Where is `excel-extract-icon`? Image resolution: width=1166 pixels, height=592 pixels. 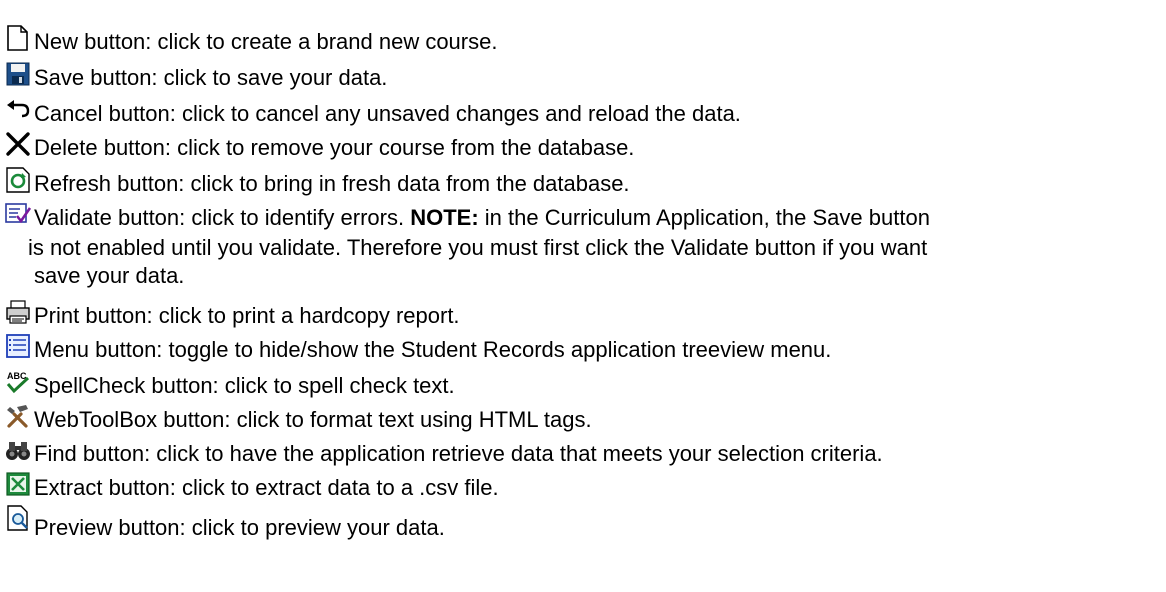 excel-extract-icon is located at coordinates (18, 484).